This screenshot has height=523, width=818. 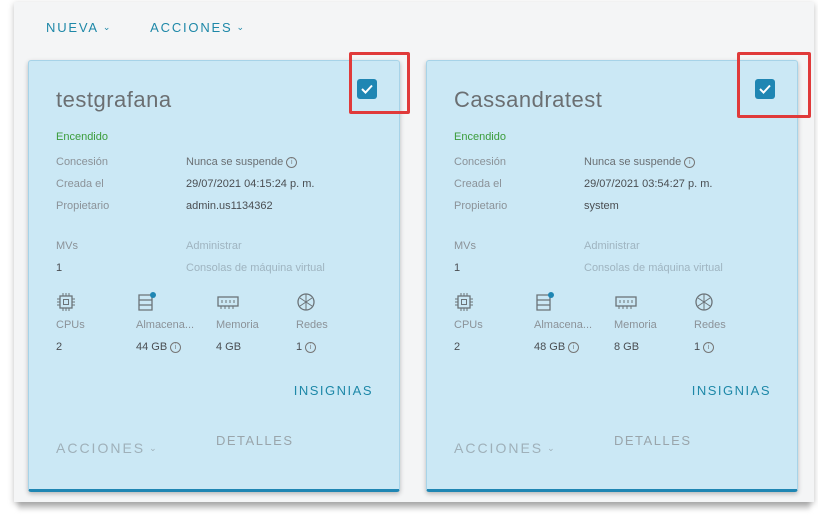 I want to click on resources-row: CPUs 2 Almacena... 44 GBi Memoria 4 GB, so click(x=216, y=321).